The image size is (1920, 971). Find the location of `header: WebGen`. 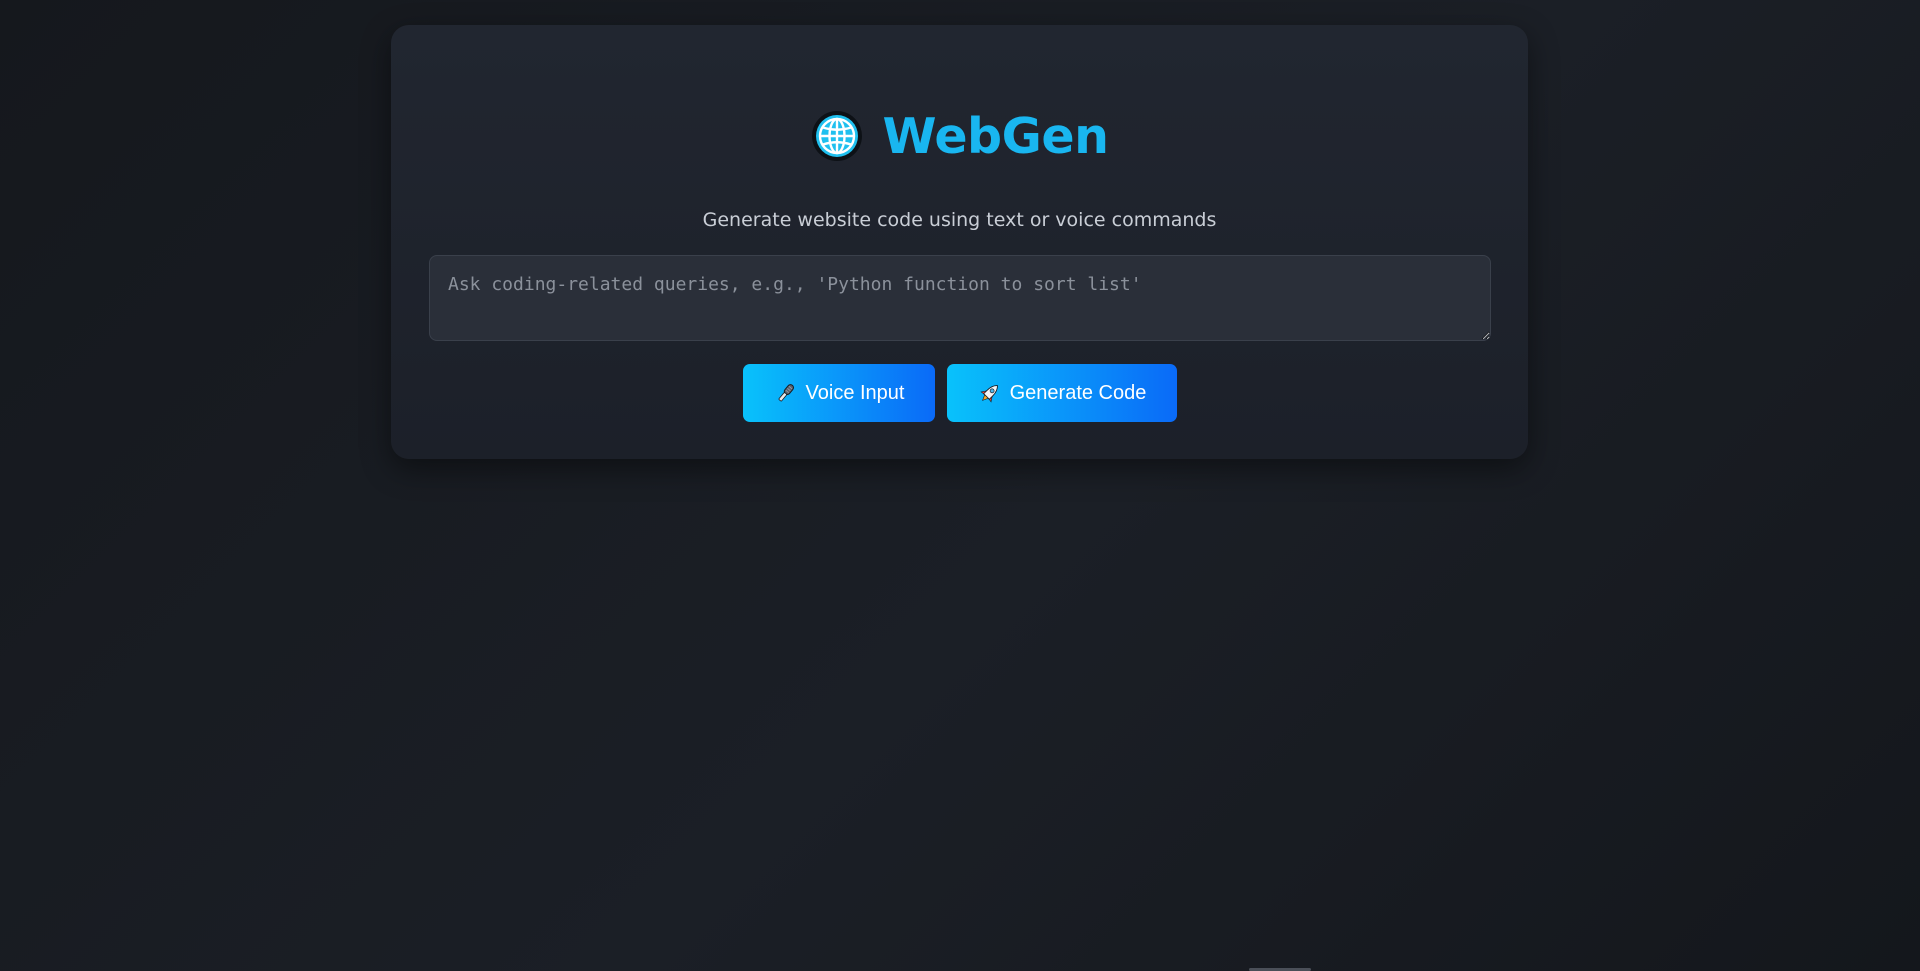

header: WebGen is located at coordinates (959, 136).